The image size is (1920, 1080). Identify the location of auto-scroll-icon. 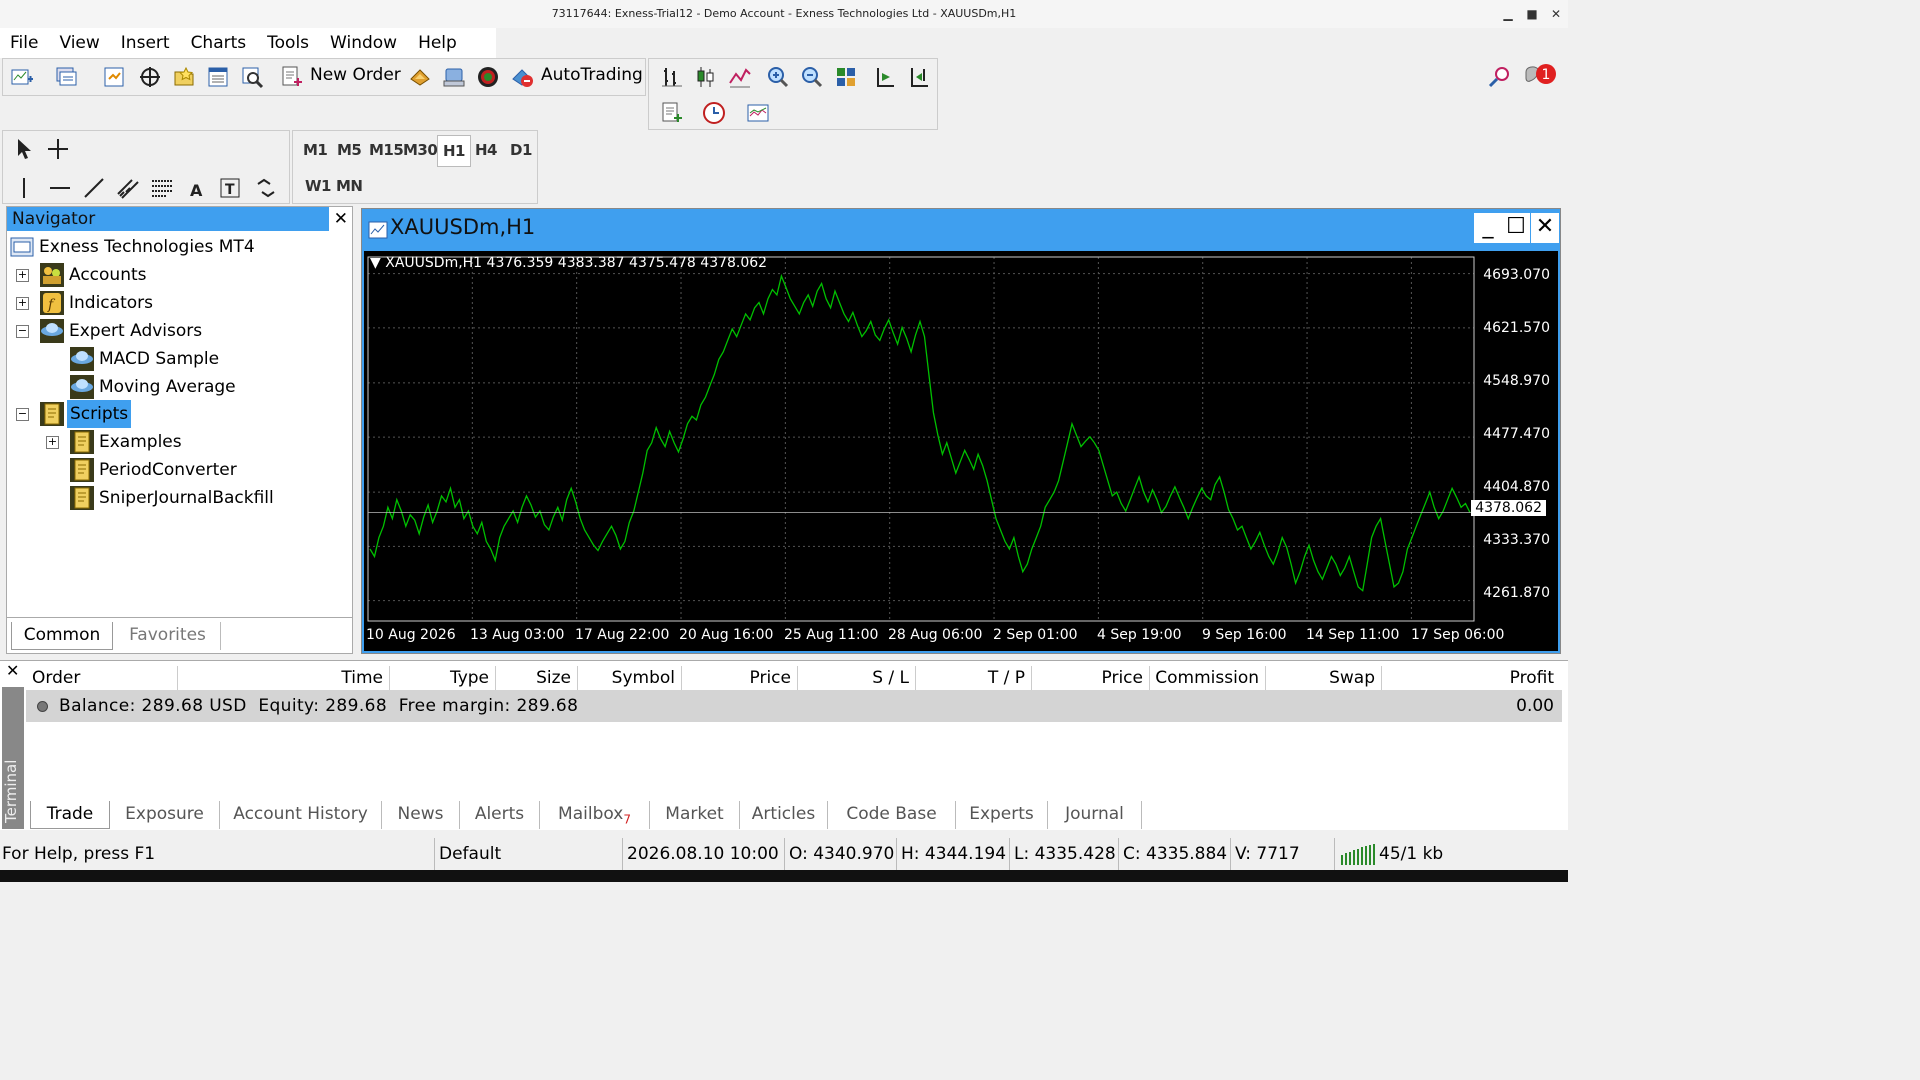
(920, 77).